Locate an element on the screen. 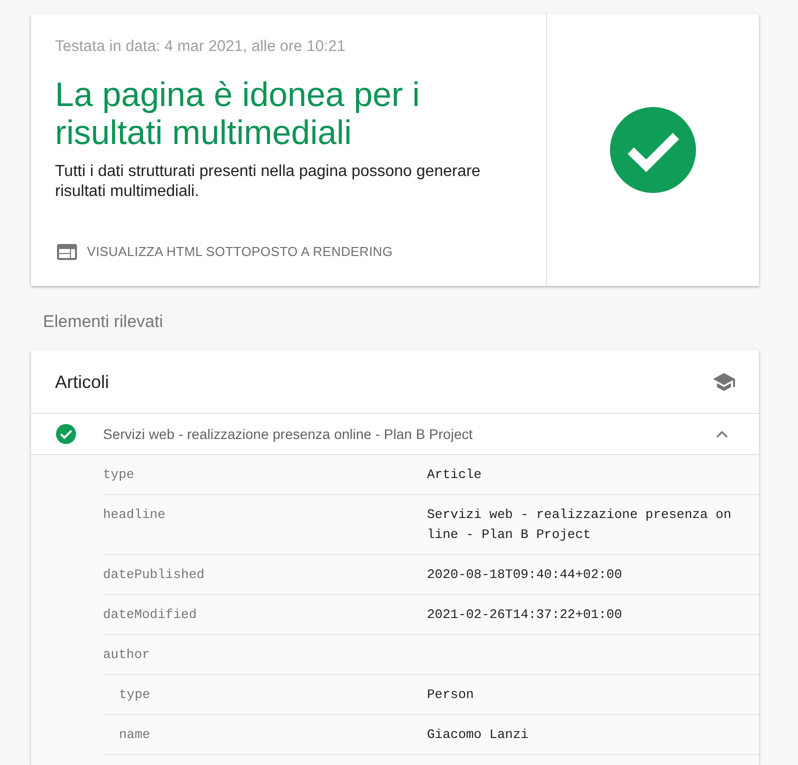 The height and width of the screenshot is (765, 798). card-title: Articoli is located at coordinates (82, 382).